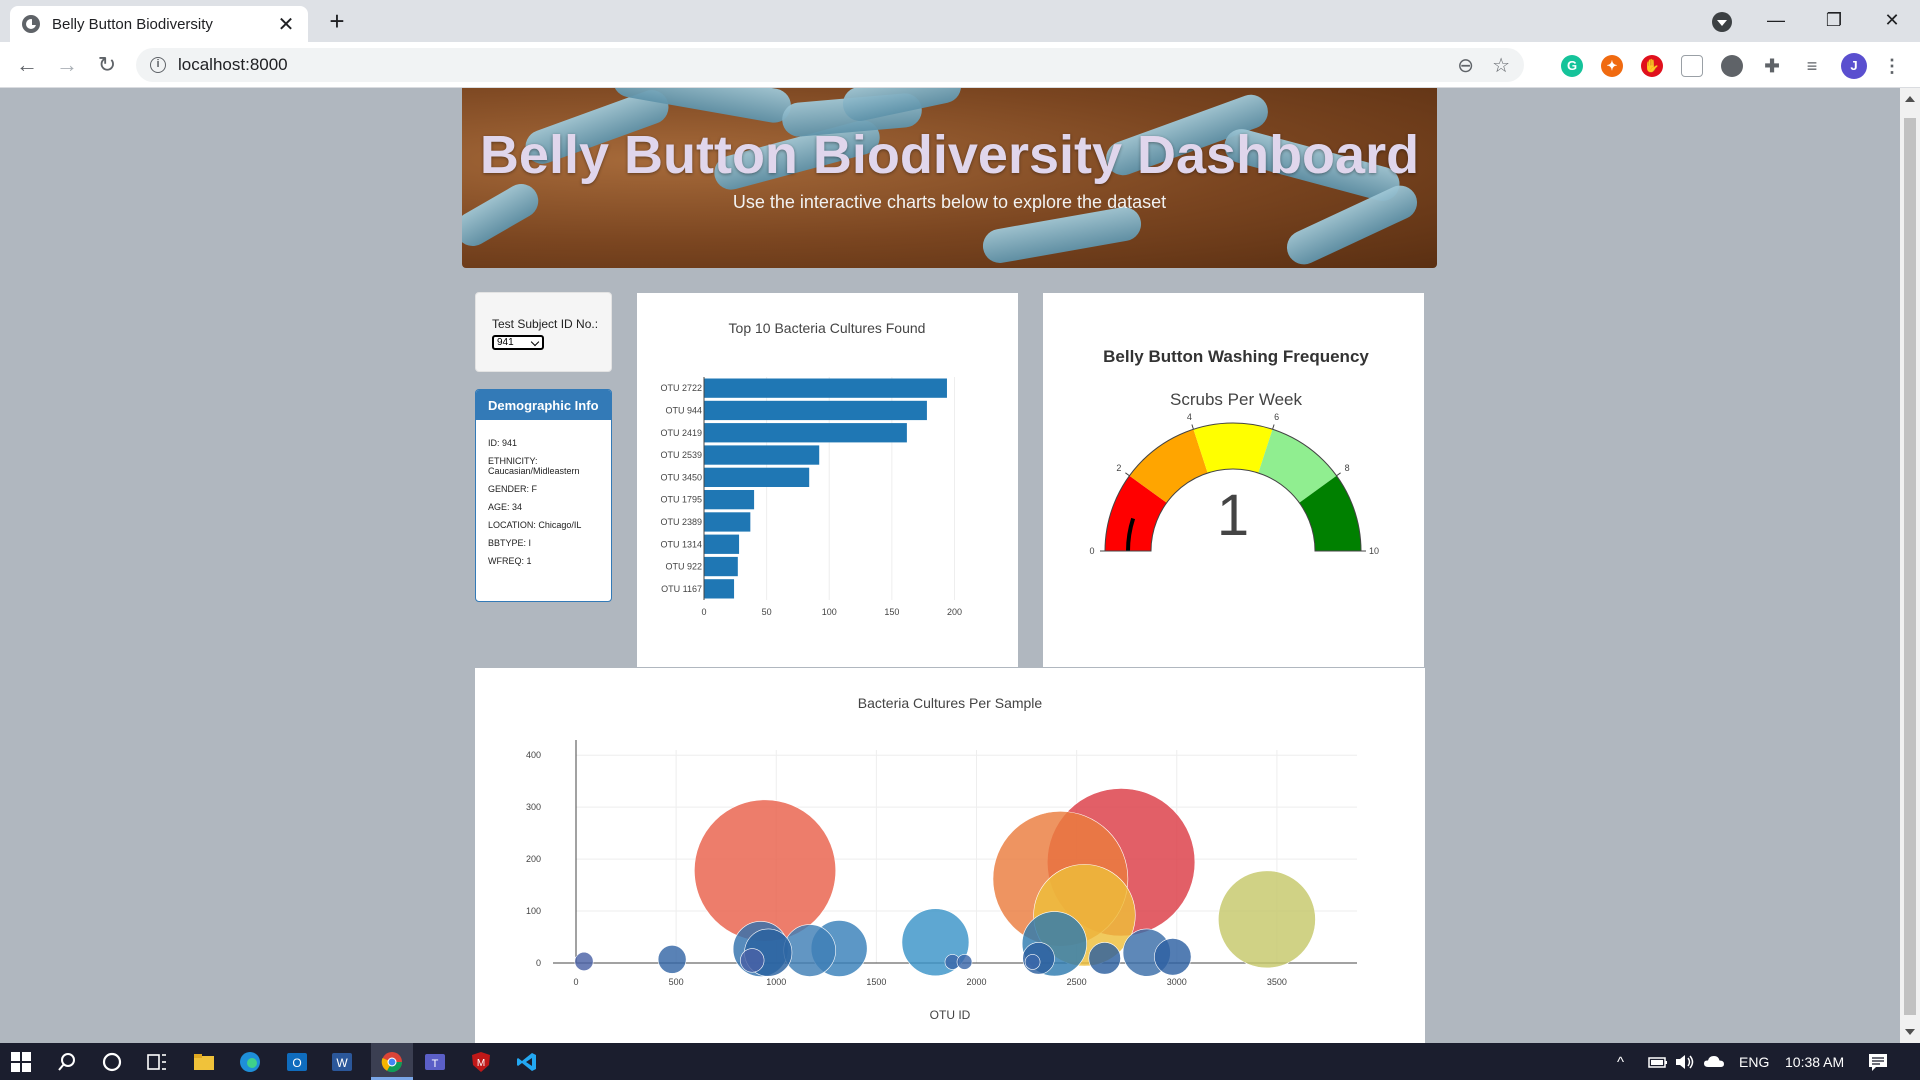 The width and height of the screenshot is (1920, 1080). I want to click on reload-icon: ↻, so click(107, 65).